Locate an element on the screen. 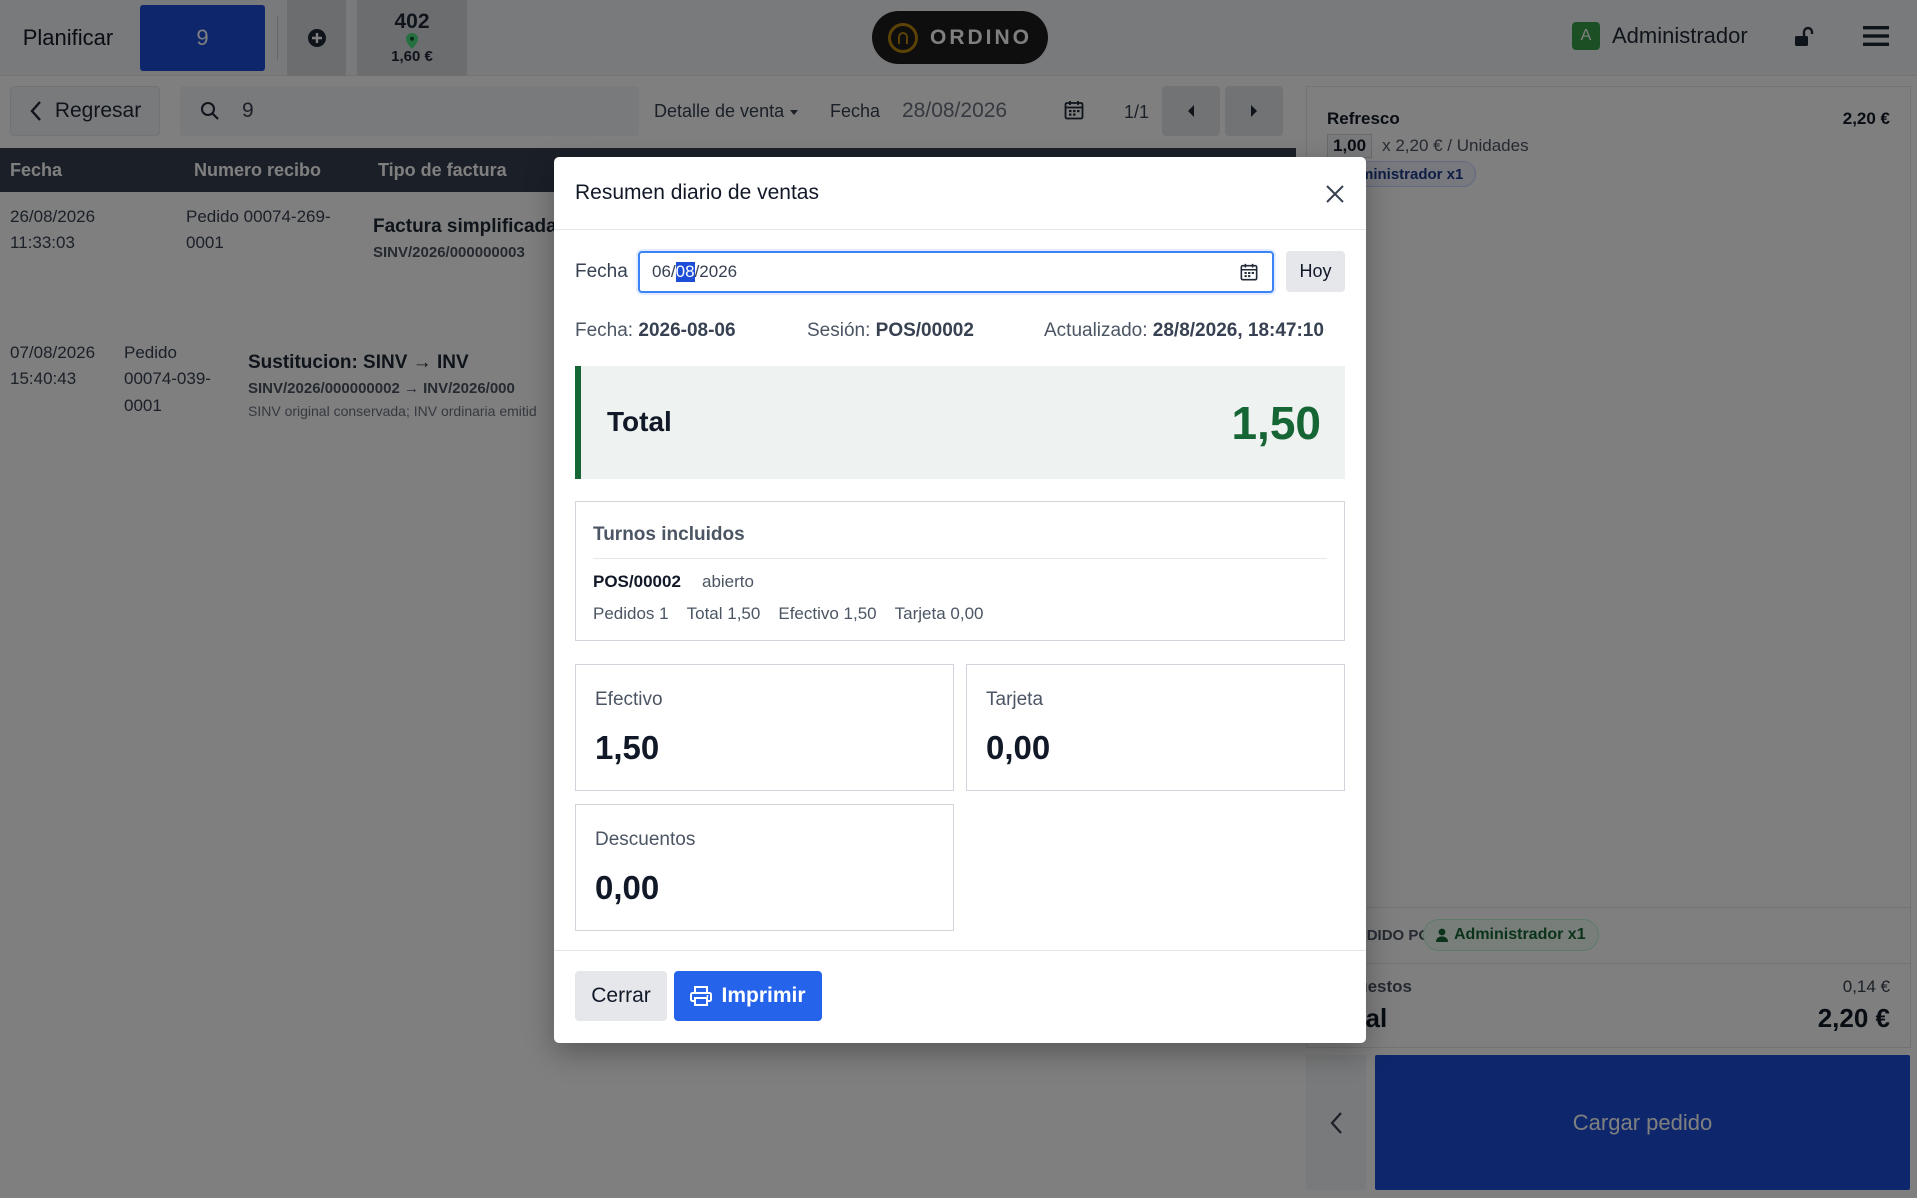 Image resolution: width=1917 pixels, height=1198 pixels. date-input: 06/08/2026 is located at coordinates (956, 272).